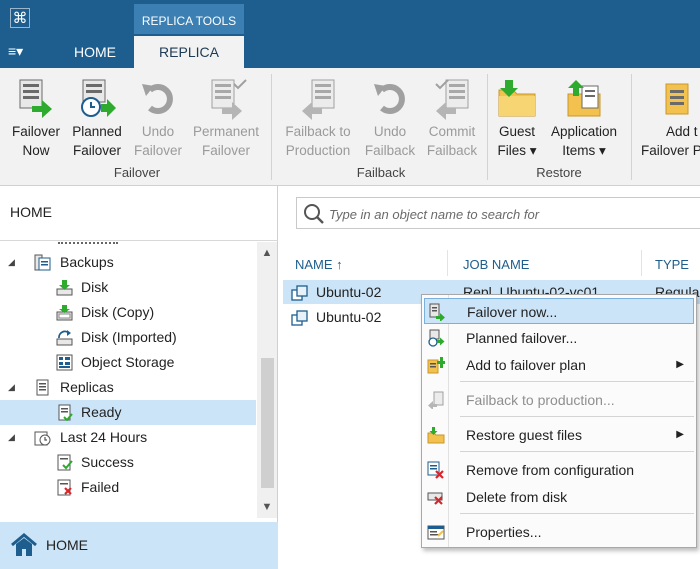 This screenshot has width=700, height=569. Describe the element at coordinates (381, 172) in the screenshot. I see `ribbon-group-label-failback: Failback` at that location.